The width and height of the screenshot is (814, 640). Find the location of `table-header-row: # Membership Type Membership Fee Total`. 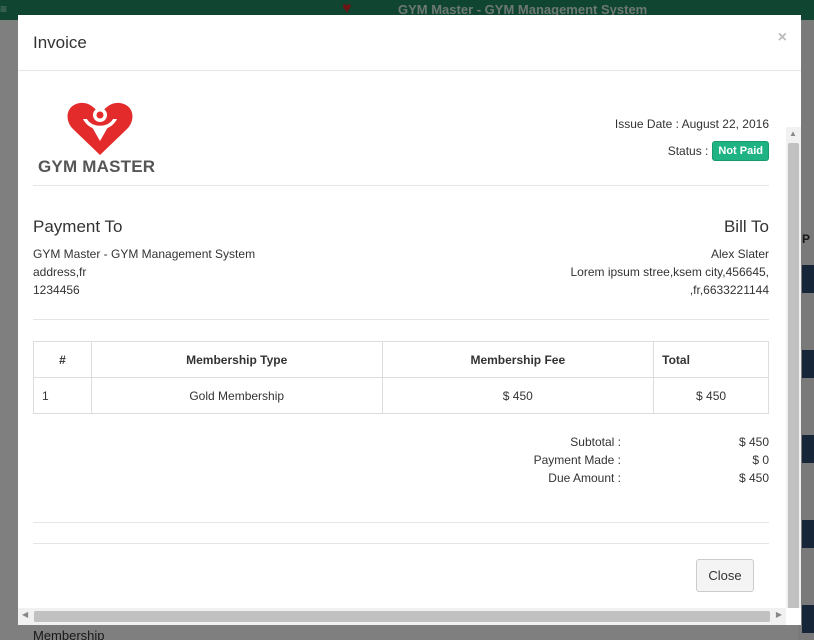

table-header-row: # Membership Type Membership Fee Total is located at coordinates (401, 359).